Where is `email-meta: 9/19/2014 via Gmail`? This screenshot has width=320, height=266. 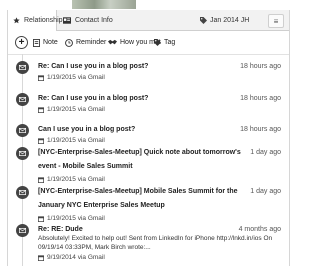 email-meta: 9/19/2014 via Gmail is located at coordinates (71, 257).